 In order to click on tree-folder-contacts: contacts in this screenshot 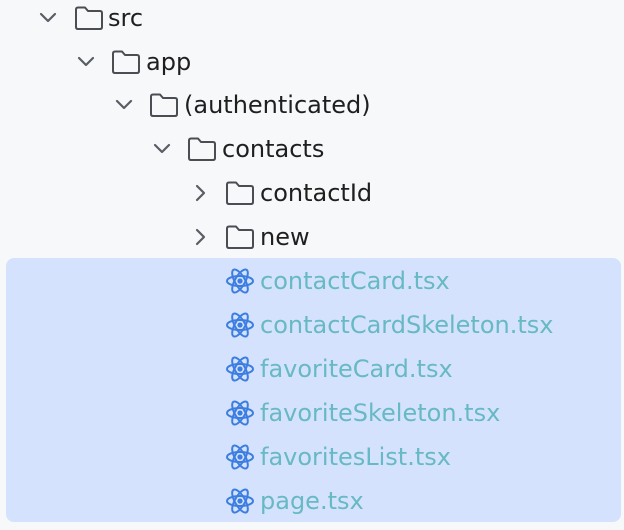, I will do `click(312, 149)`.